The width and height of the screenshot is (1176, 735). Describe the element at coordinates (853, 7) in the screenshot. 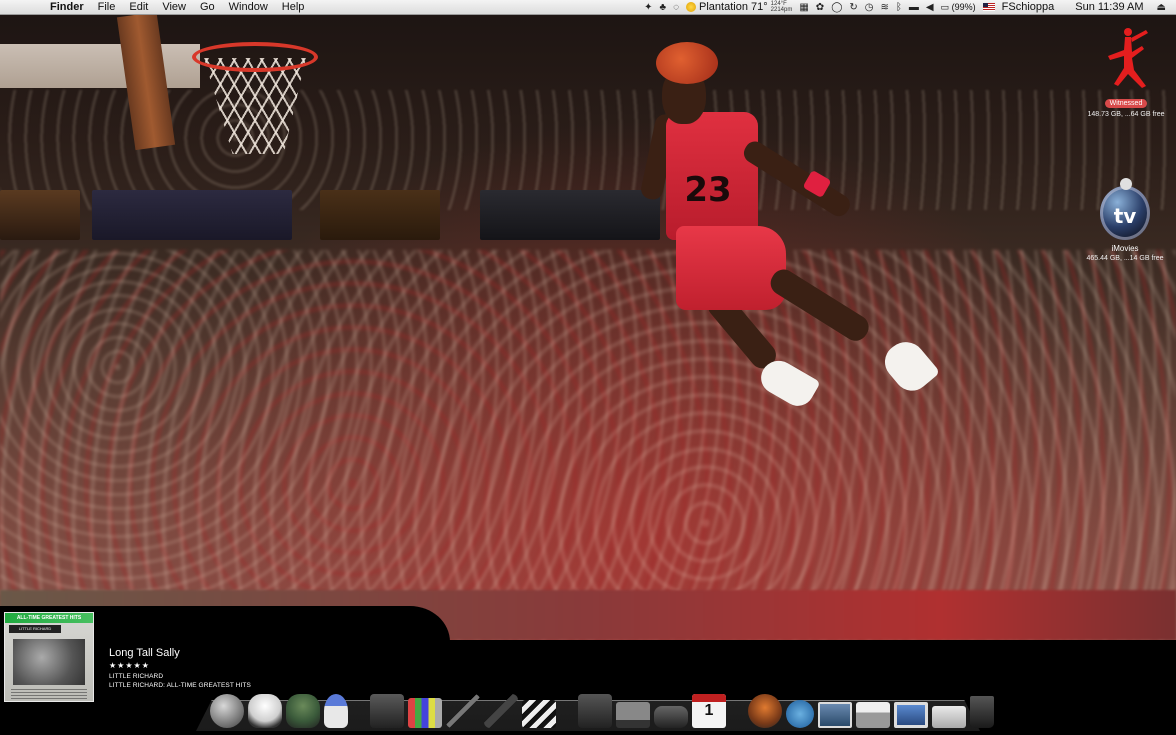

I see `sync-icon: ↻` at that location.